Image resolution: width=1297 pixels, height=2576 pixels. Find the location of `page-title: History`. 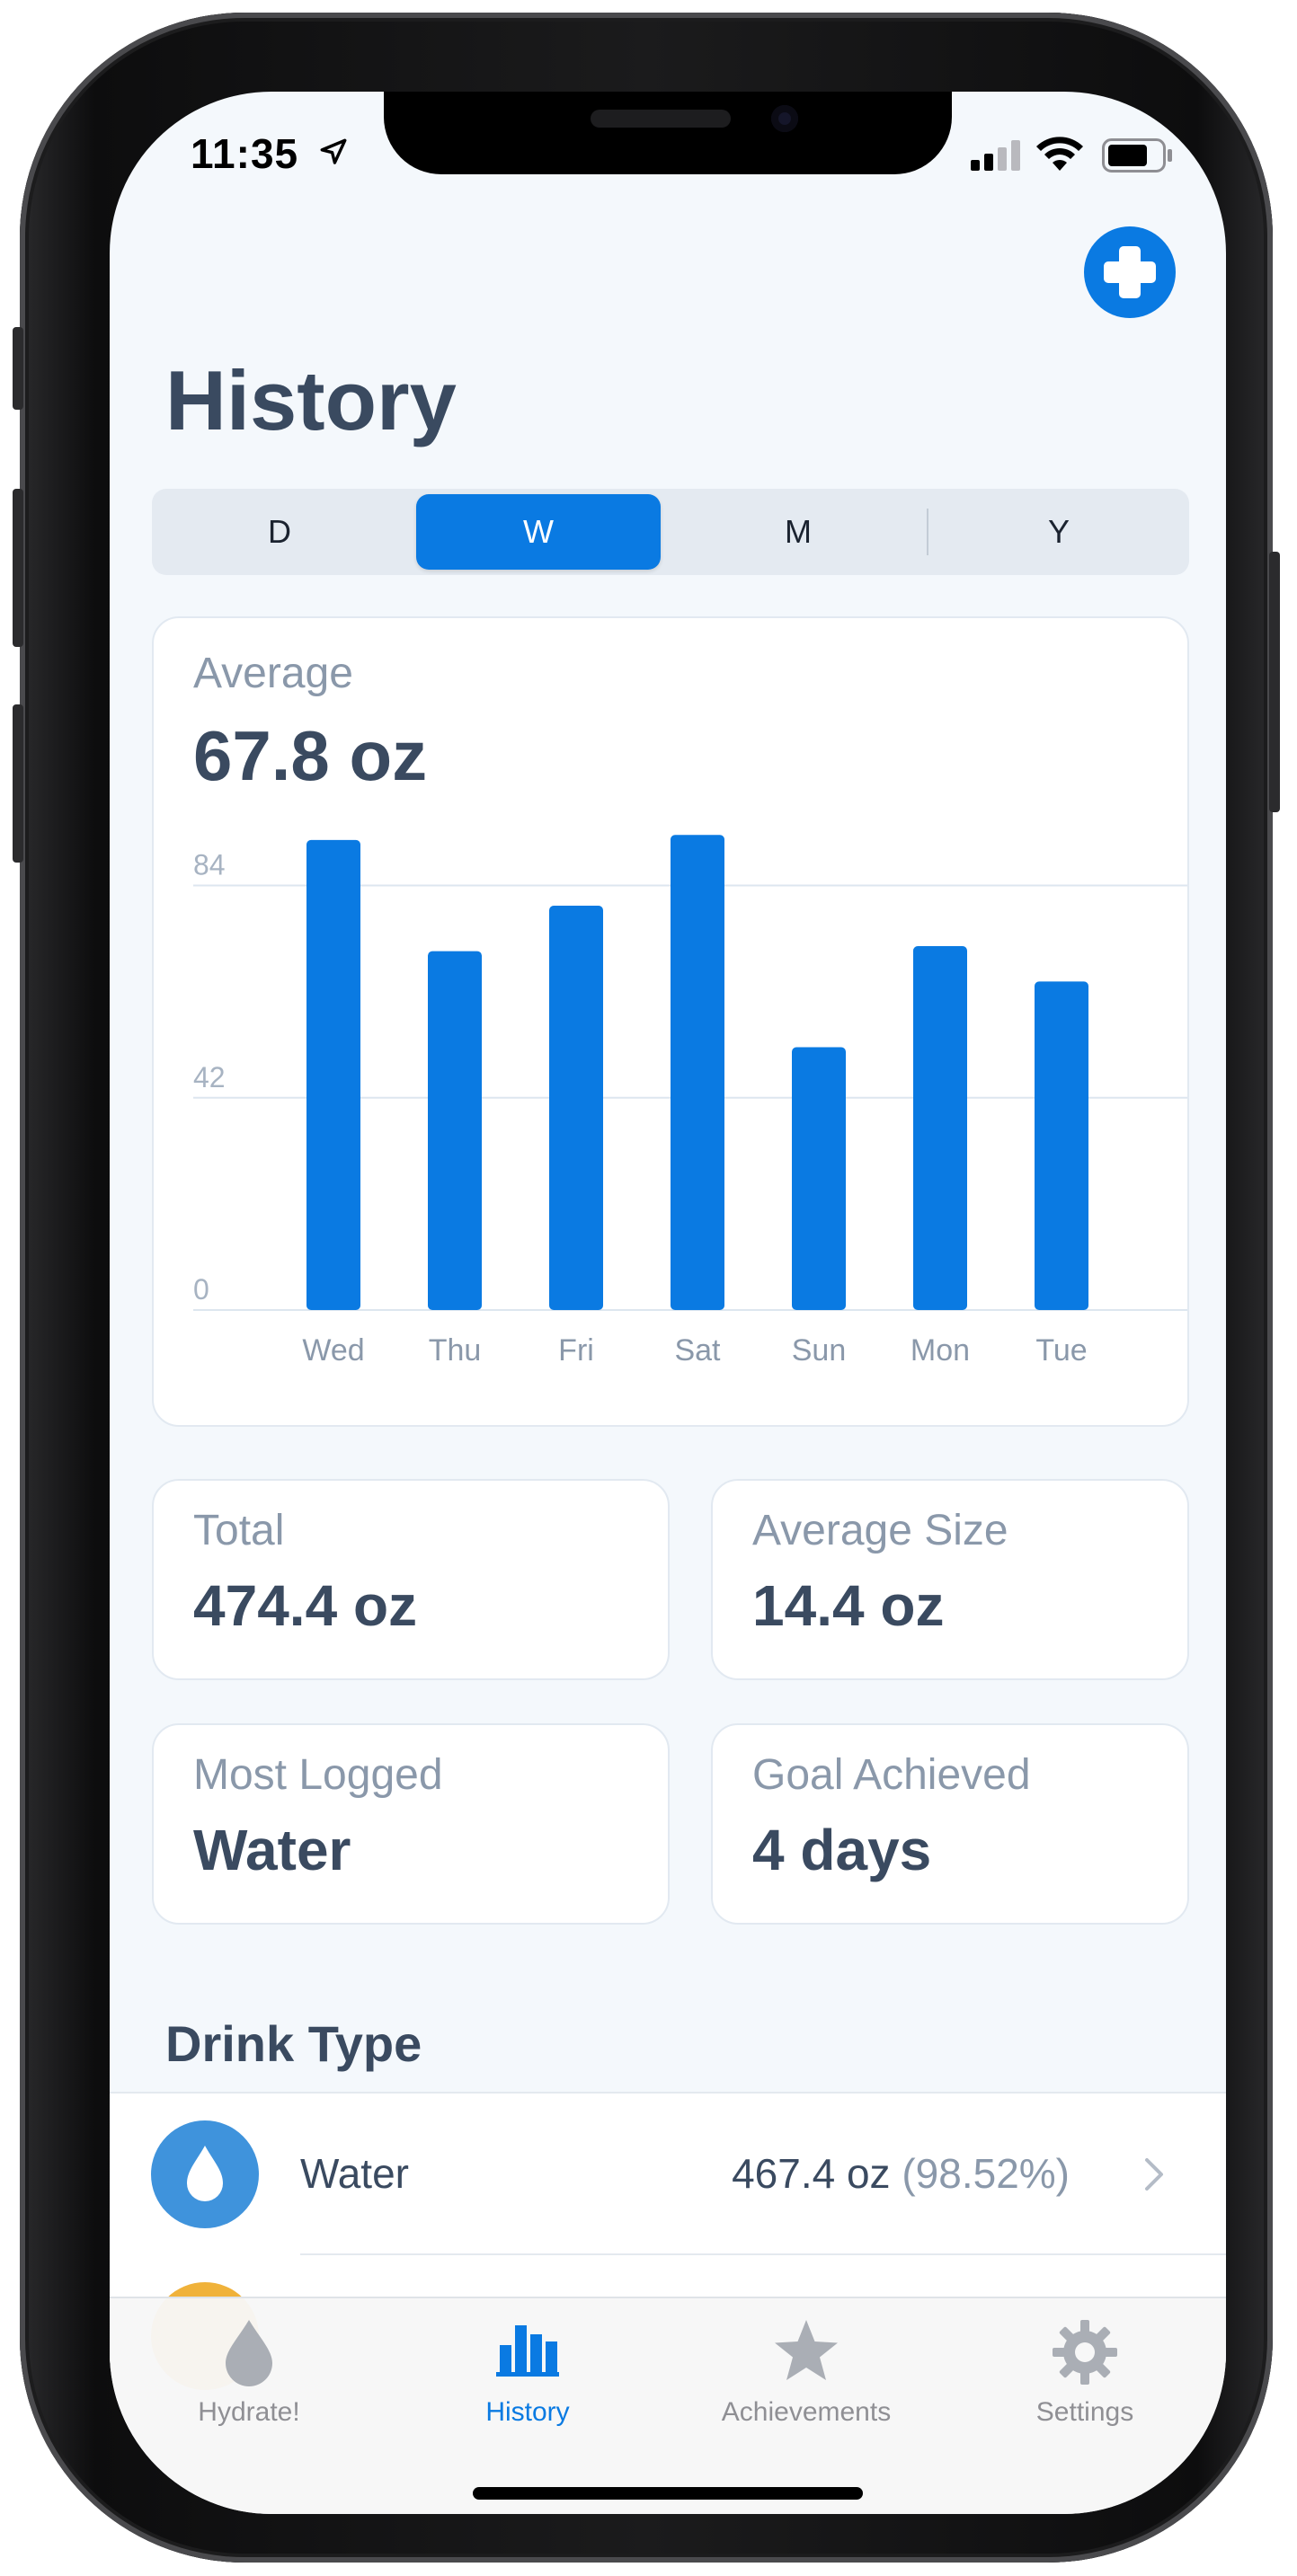

page-title: History is located at coordinates (311, 400).